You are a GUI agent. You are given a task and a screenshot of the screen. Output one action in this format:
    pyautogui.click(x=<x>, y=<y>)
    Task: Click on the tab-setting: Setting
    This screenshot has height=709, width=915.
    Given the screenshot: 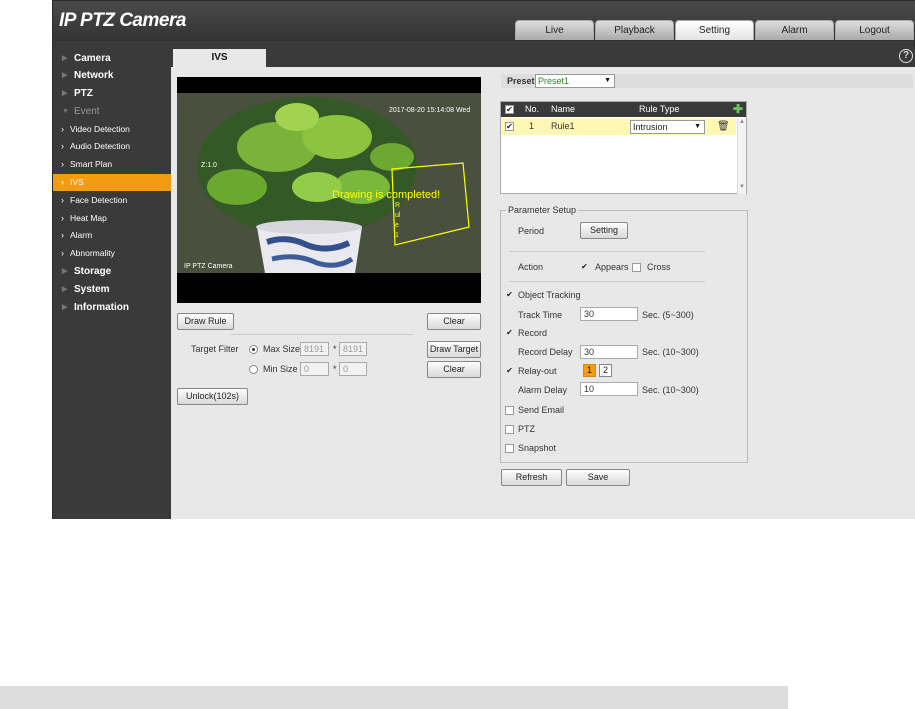 What is the action you would take?
    pyautogui.click(x=714, y=30)
    